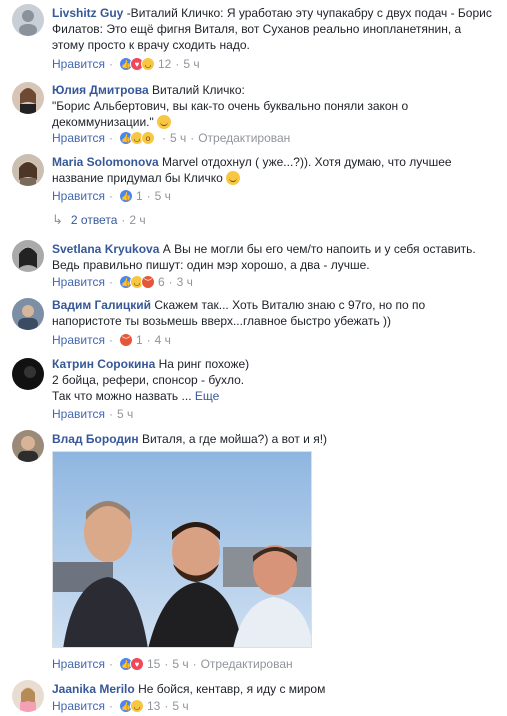 The height and width of the screenshot is (716, 507). What do you see at coordinates (111, 196) in the screenshot?
I see `comment-actions: Нравится · 👍 1 · 5 ч` at bounding box center [111, 196].